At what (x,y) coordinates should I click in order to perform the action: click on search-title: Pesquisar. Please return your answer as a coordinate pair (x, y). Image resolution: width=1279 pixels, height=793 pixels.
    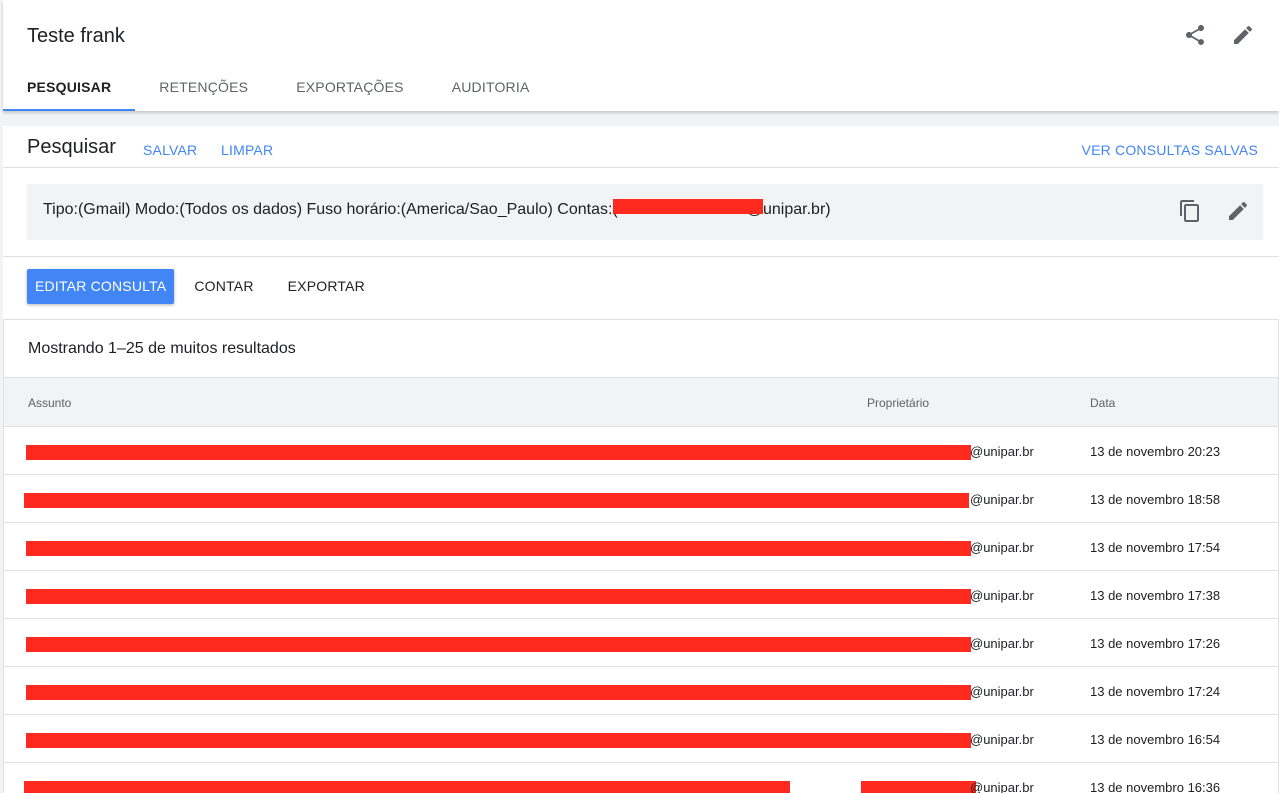
    Looking at the image, I should click on (71, 147).